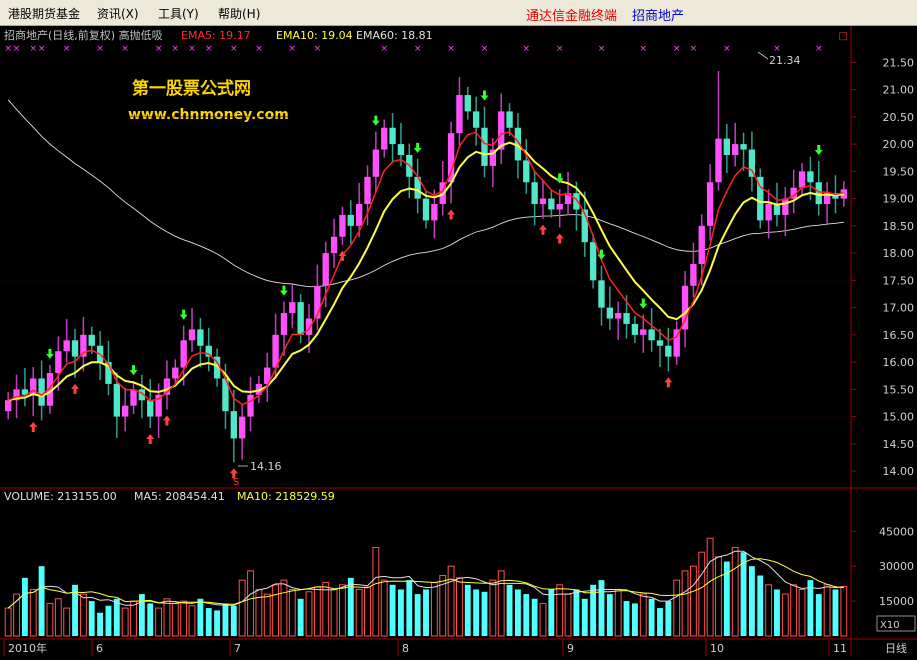  I want to click on price-tick-label: 15.00, so click(899, 417).